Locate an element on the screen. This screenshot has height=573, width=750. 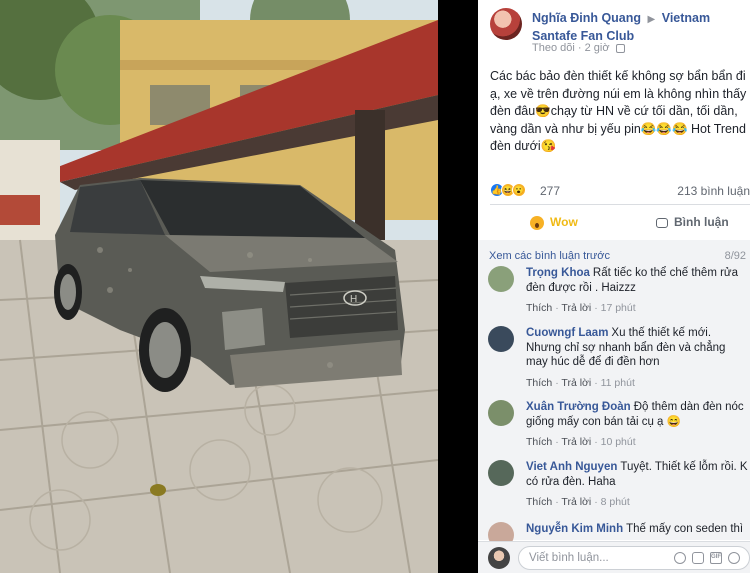
comment-composer: Viết bình luận... GIF is located at coordinates (614, 557).